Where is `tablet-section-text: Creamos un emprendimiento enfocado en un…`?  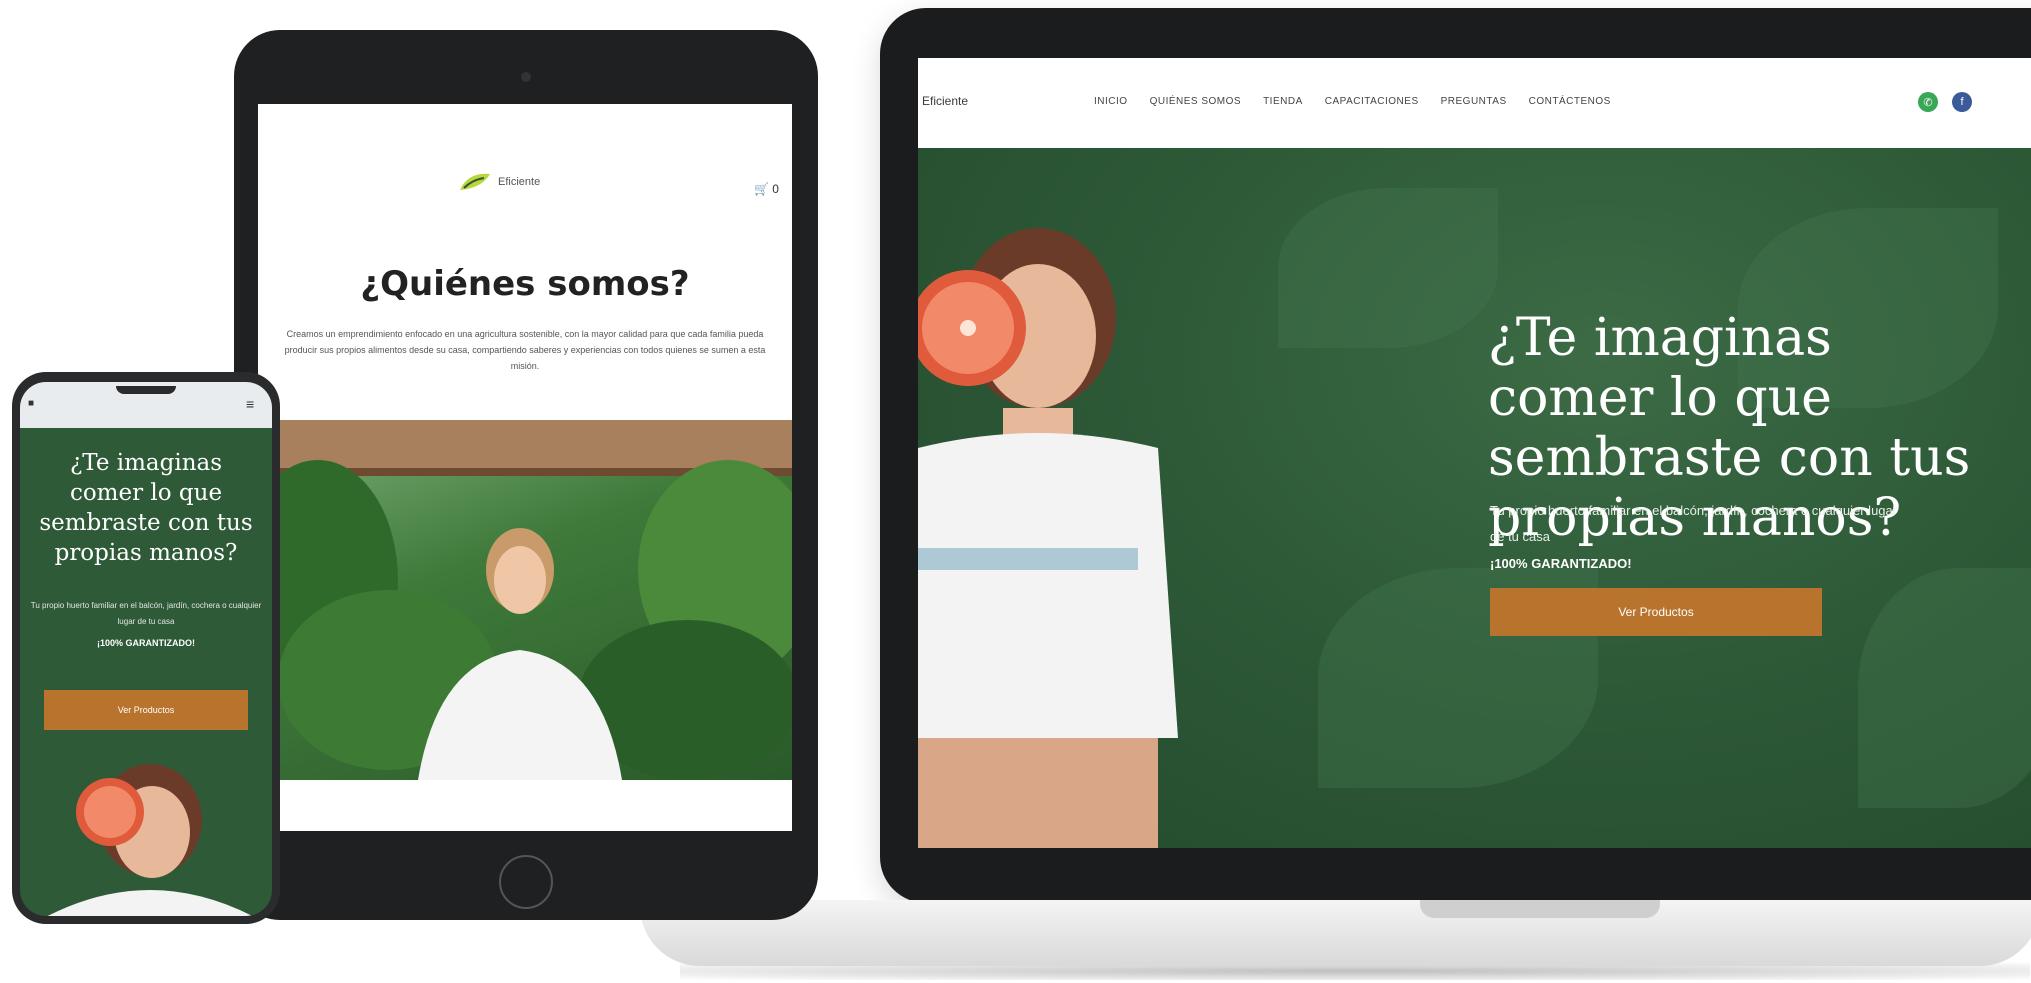 tablet-section-text: Creamos un emprendimiento enfocado en un… is located at coordinates (525, 350).